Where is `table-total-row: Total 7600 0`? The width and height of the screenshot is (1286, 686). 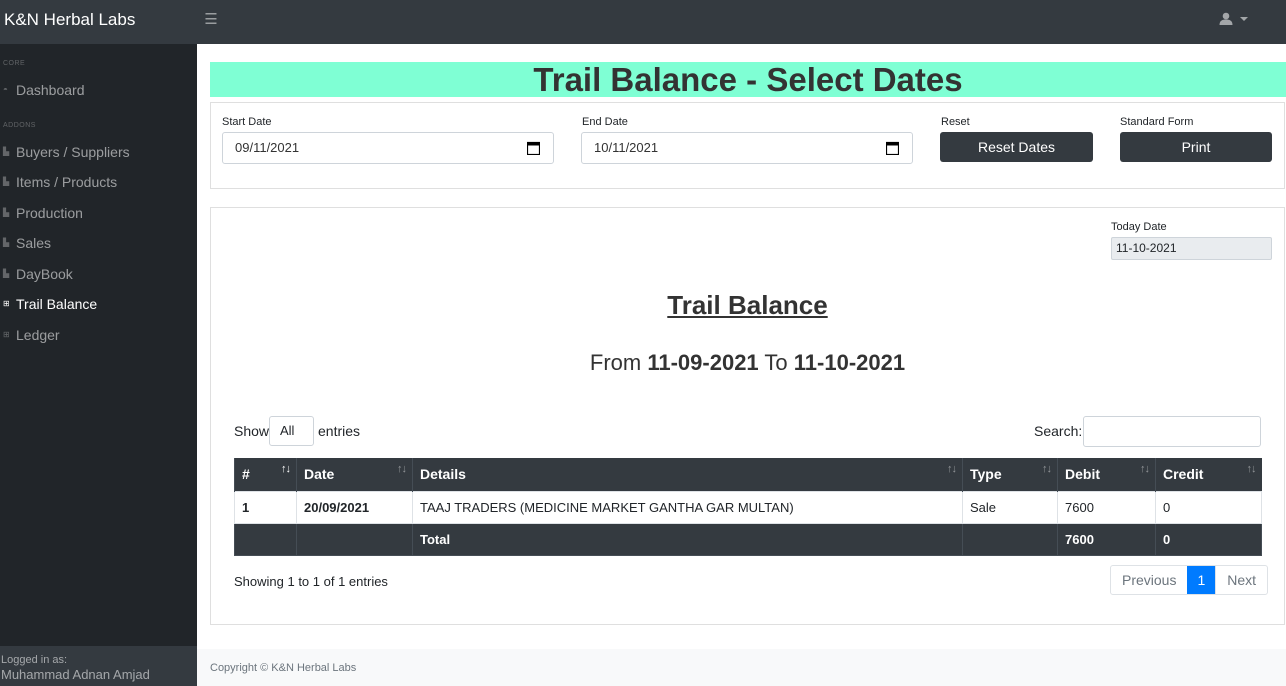
table-total-row: Total 7600 0 is located at coordinates (748, 539).